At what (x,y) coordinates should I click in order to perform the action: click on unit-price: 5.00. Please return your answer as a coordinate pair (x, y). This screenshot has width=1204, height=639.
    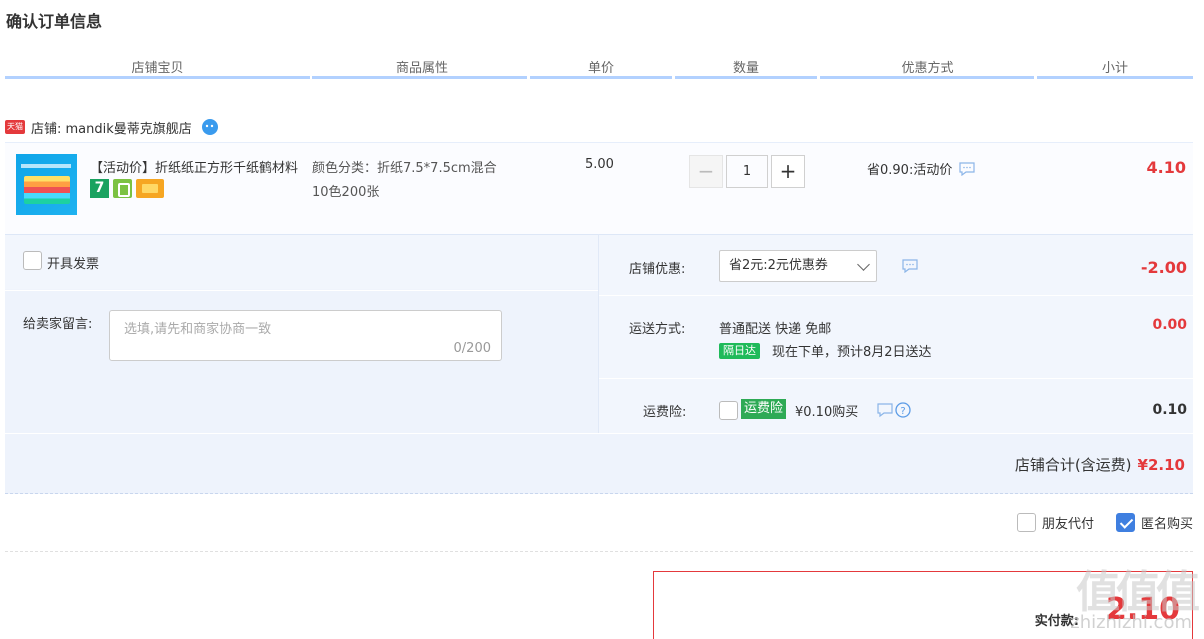
    Looking at the image, I should click on (599, 164).